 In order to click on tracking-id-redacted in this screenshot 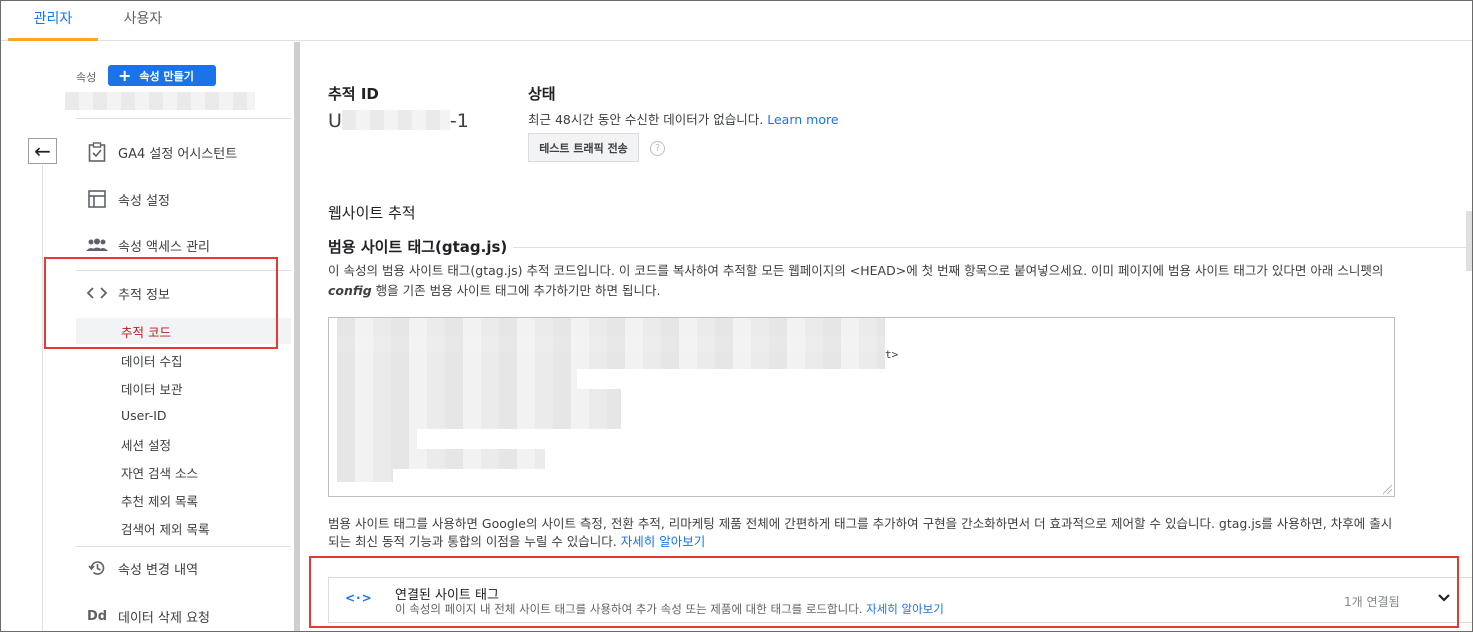, I will do `click(395, 119)`.